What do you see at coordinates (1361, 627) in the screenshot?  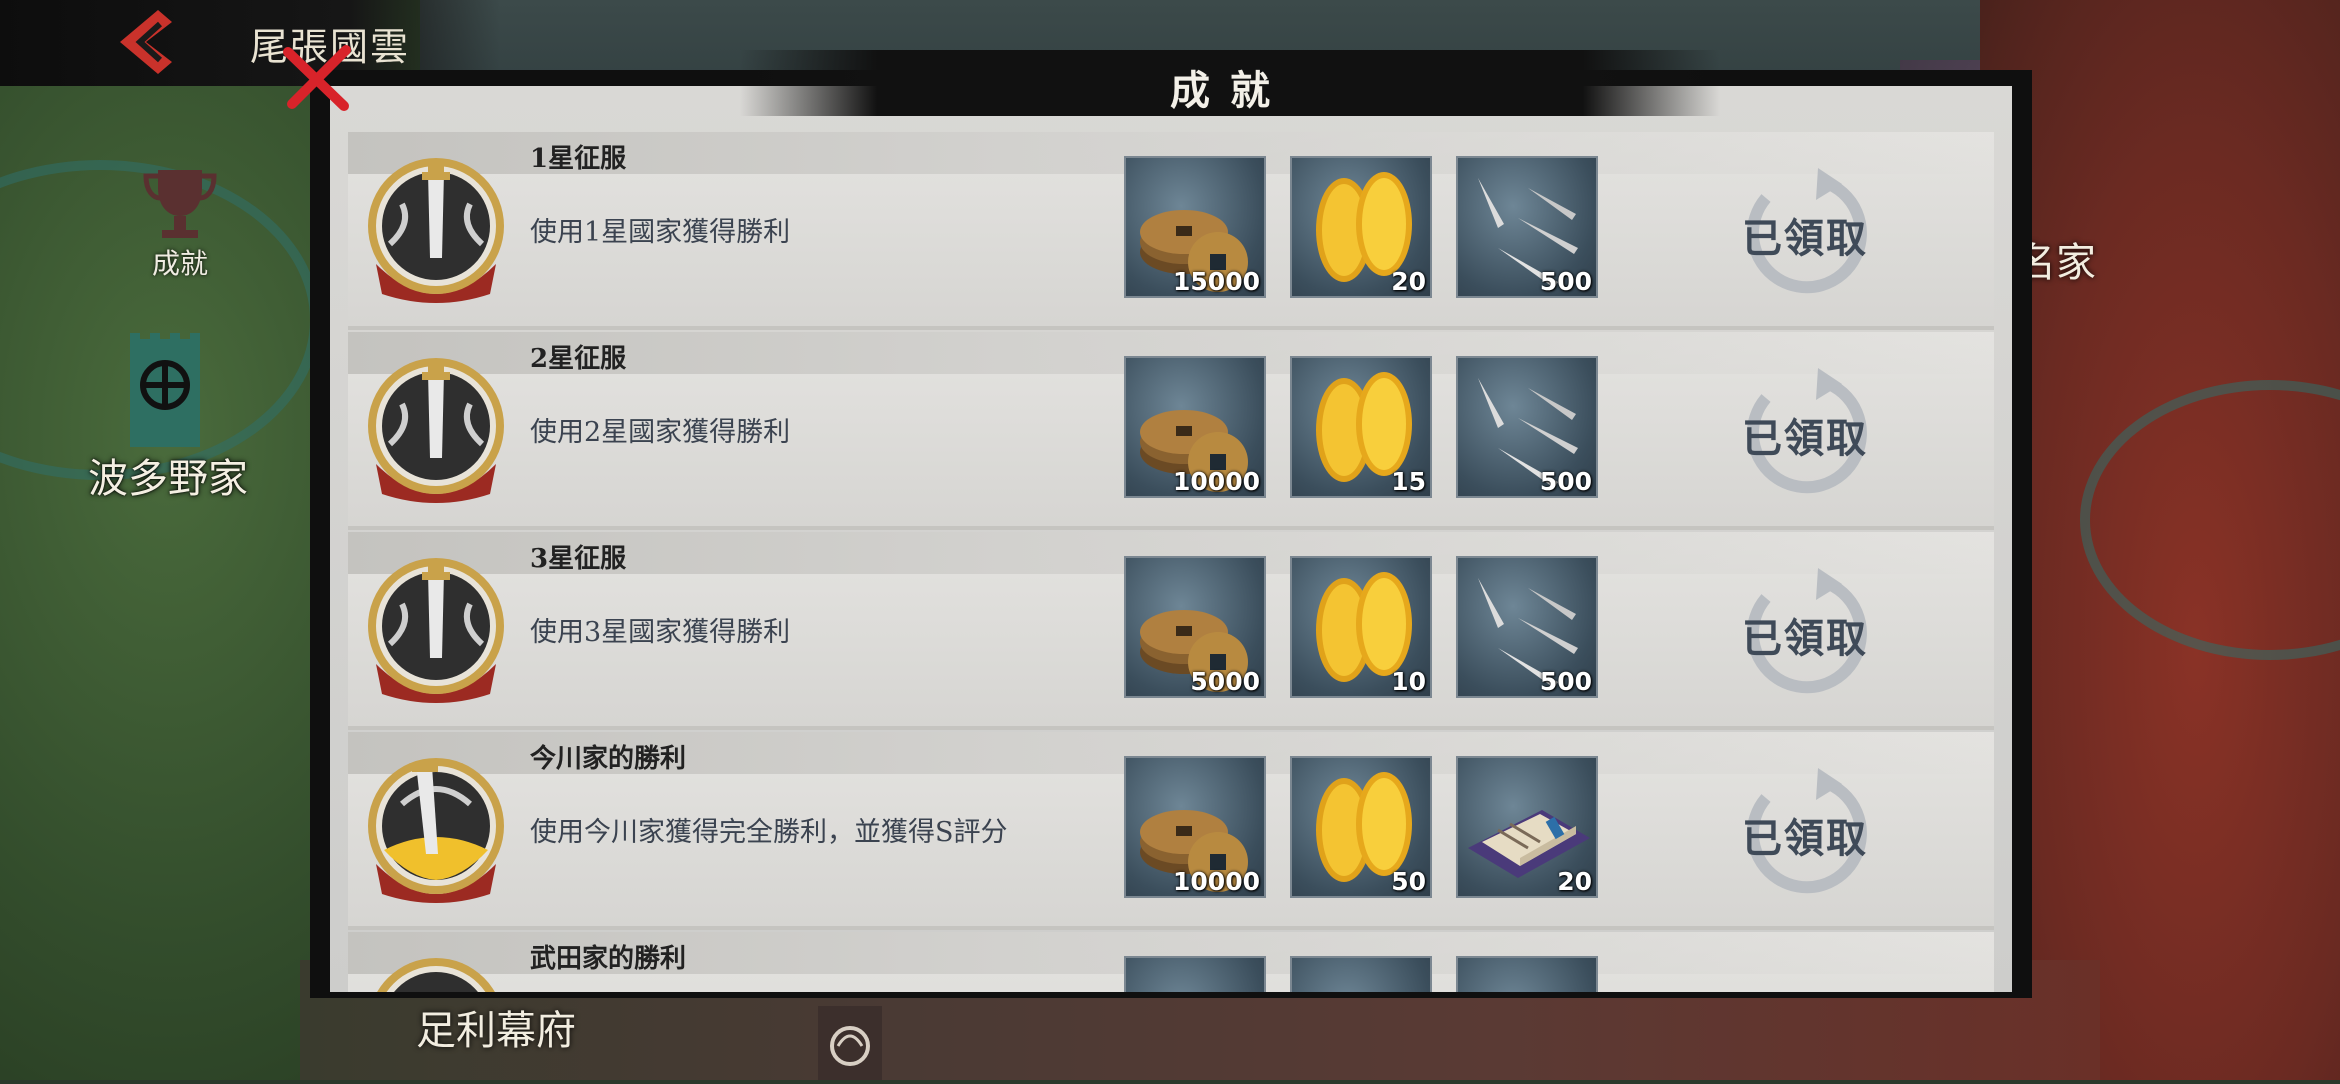 I see `reward-item: 10` at bounding box center [1361, 627].